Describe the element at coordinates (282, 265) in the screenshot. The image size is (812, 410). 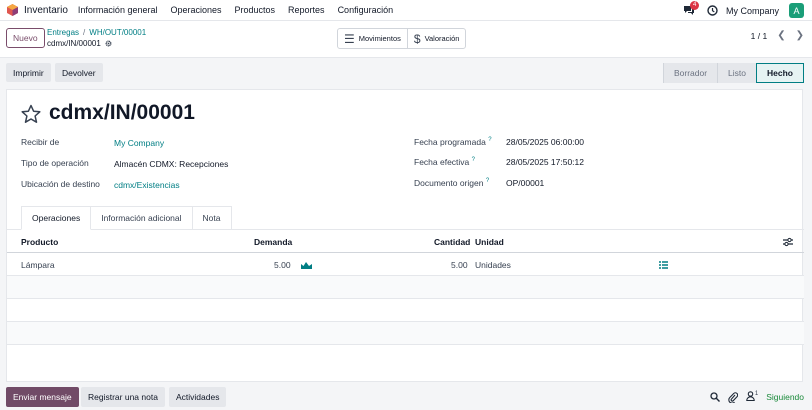
I see `cell-demand: 5.00` at that location.